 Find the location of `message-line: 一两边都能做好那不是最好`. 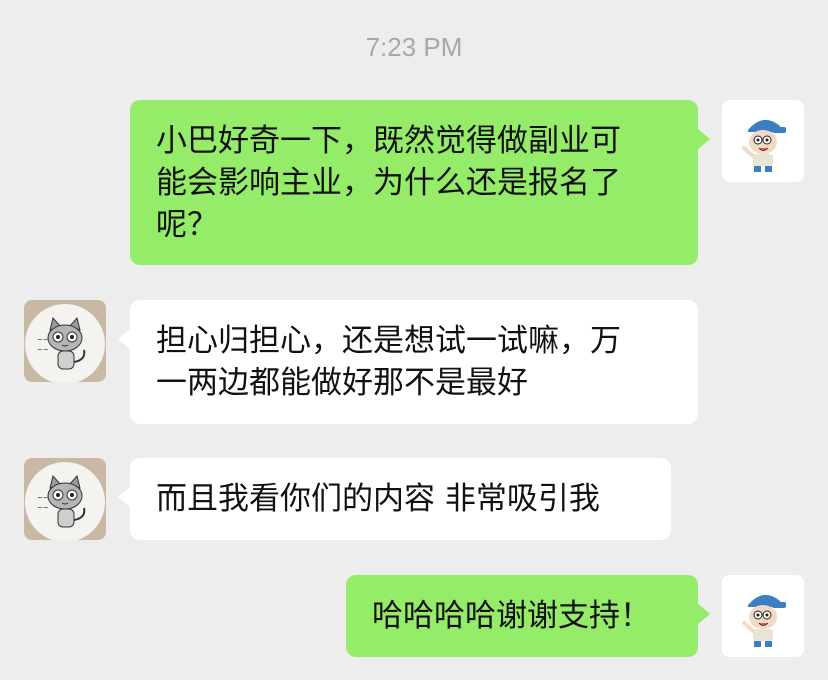

message-line: 一两边都能做好那不是最好 is located at coordinates (342, 383).